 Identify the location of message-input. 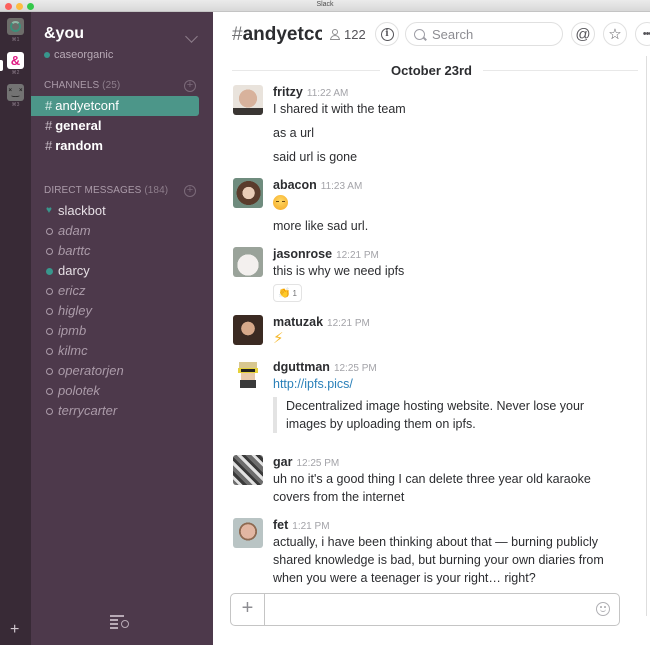
(428, 610).